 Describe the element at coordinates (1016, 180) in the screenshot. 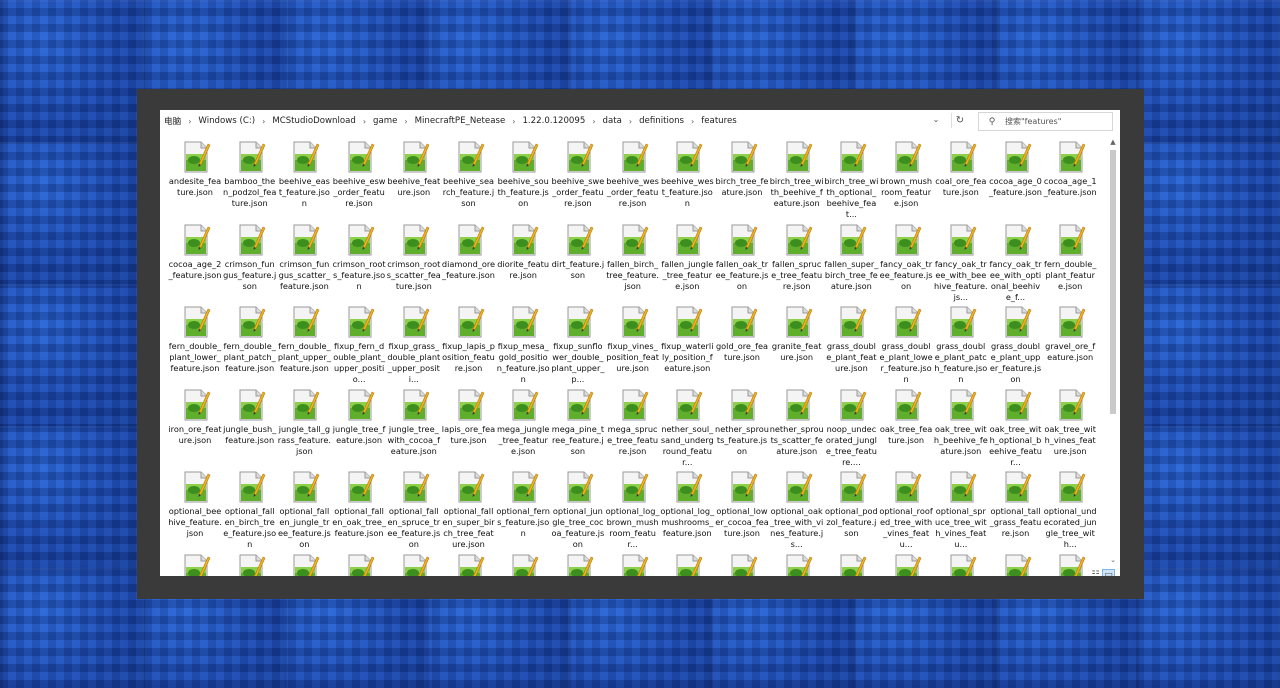

I see `file-item: cocoa_age_0_feature.json` at that location.